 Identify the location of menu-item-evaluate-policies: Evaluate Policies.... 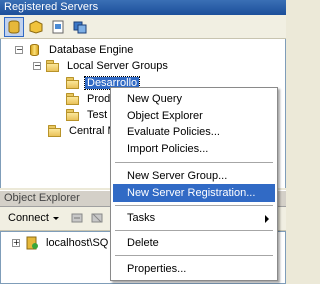
(194, 132).